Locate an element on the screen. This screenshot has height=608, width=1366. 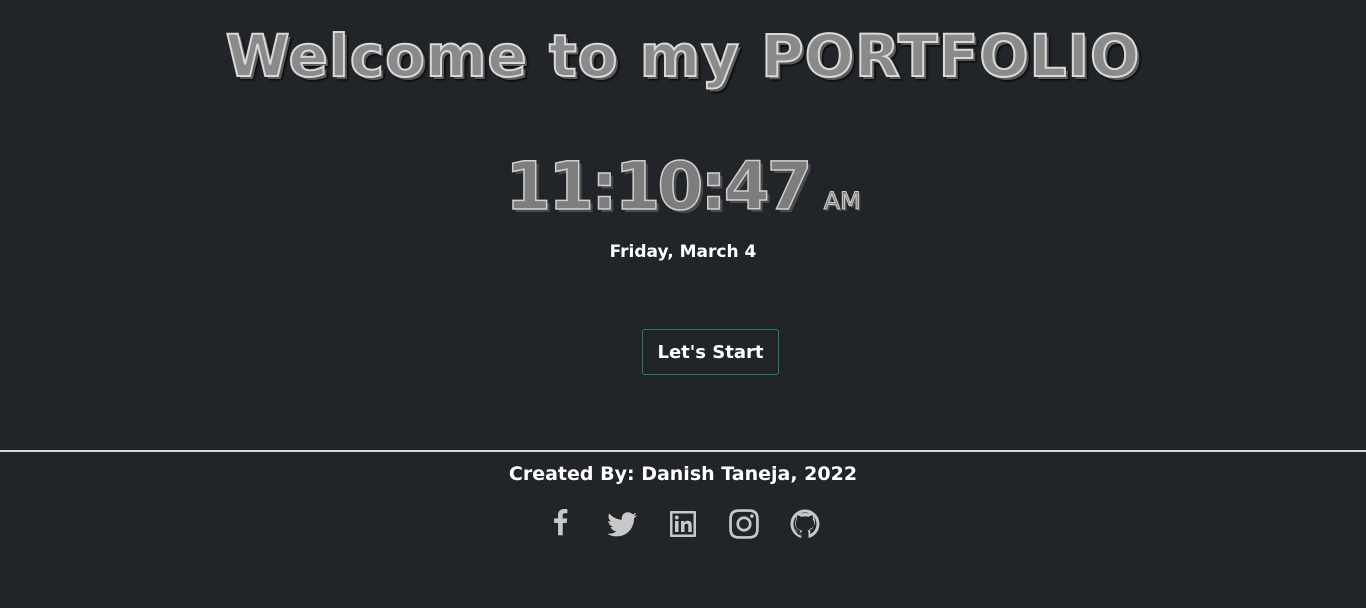
current-date: Friday, March 4 is located at coordinates (683, 252).